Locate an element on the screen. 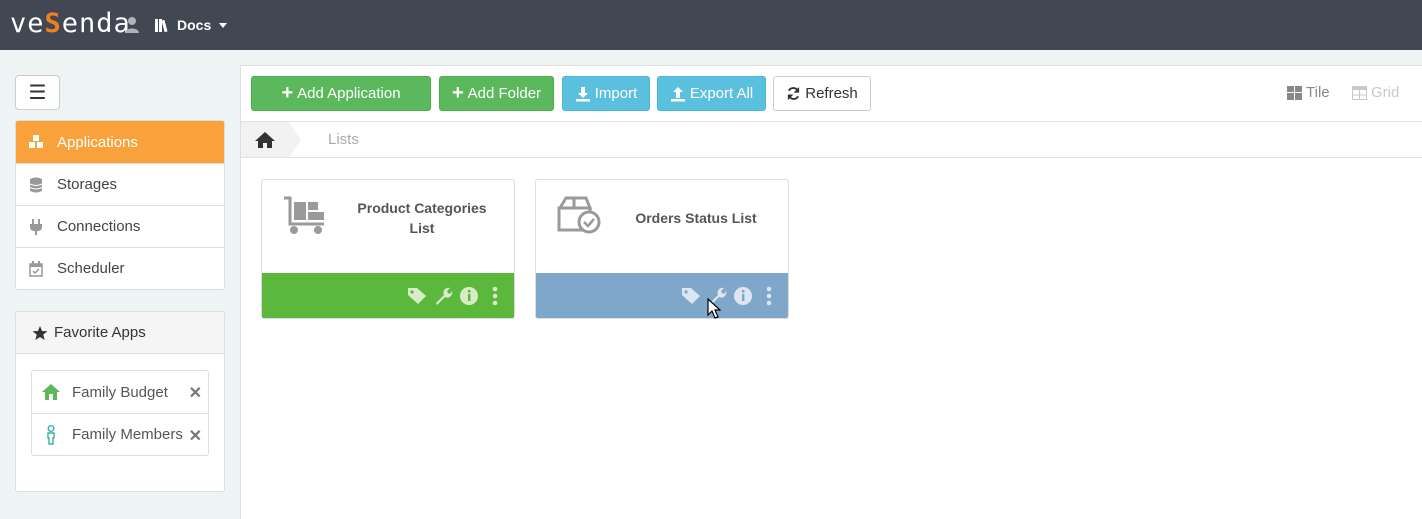  favorite-item-family-budget: Family Budget ✕ is located at coordinates (120, 392).